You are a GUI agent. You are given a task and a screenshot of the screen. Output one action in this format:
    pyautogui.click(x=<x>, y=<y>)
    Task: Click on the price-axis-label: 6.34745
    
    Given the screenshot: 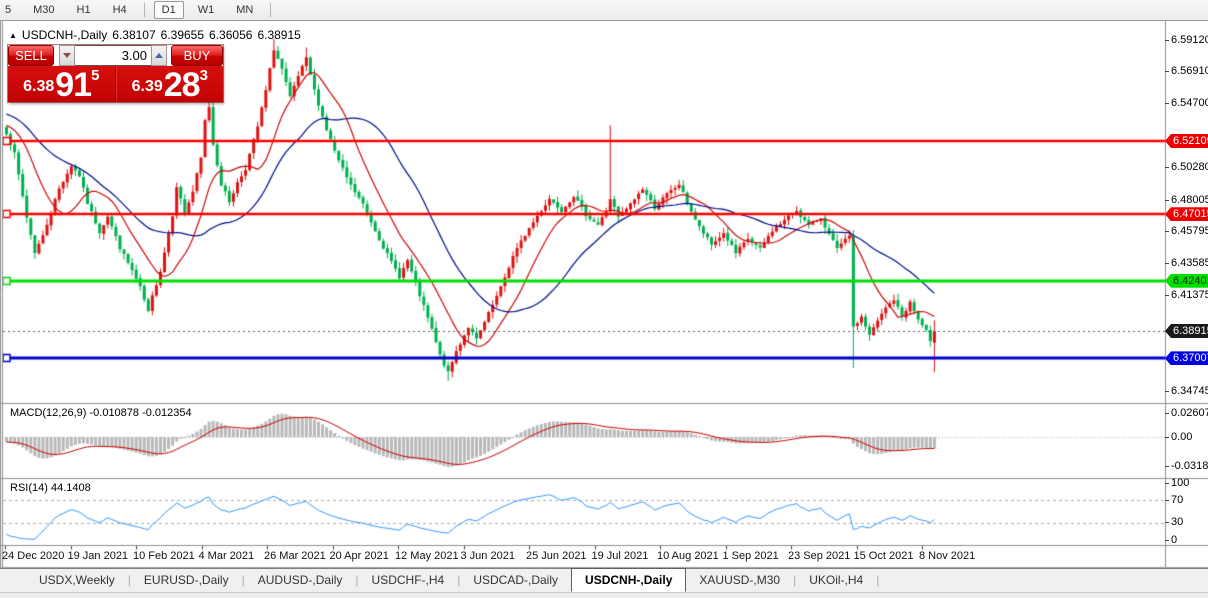 What is the action you would take?
    pyautogui.click(x=1186, y=391)
    